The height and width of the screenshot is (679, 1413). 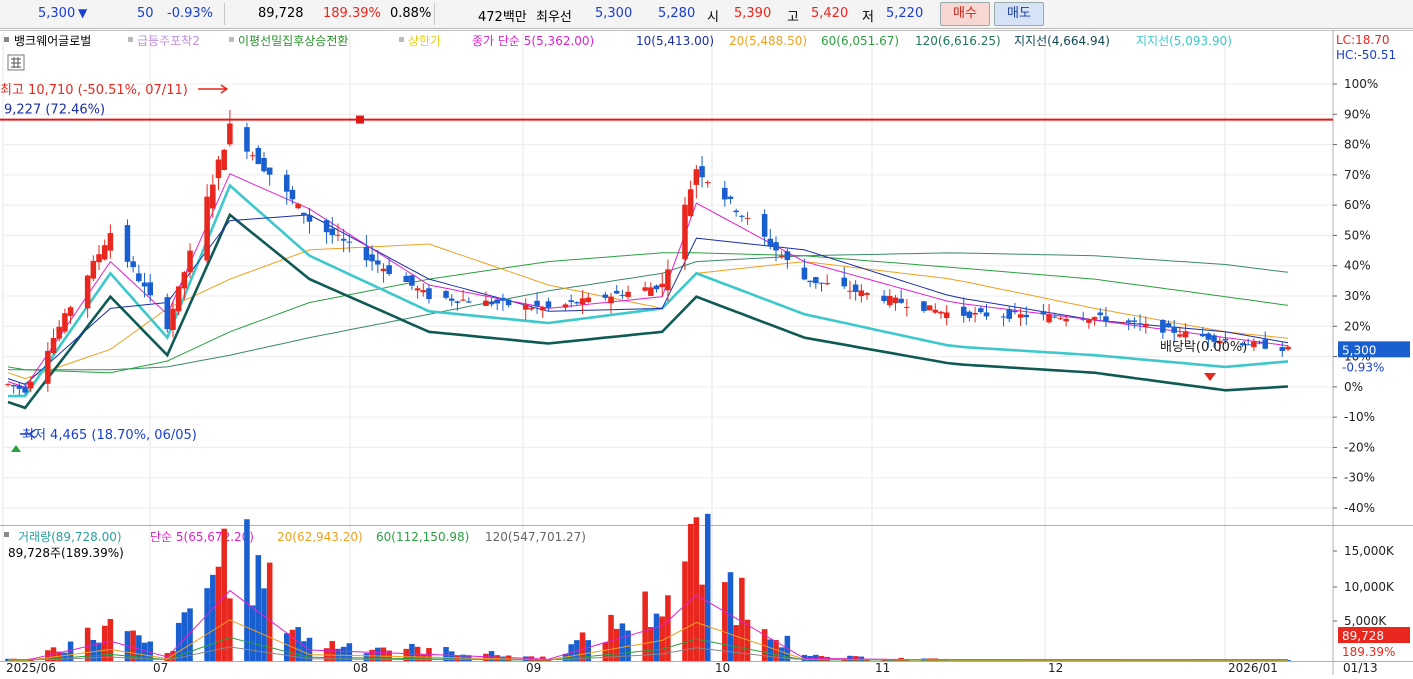 I want to click on legend-support-2: 지지선(5,093.90), so click(x=1184, y=41).